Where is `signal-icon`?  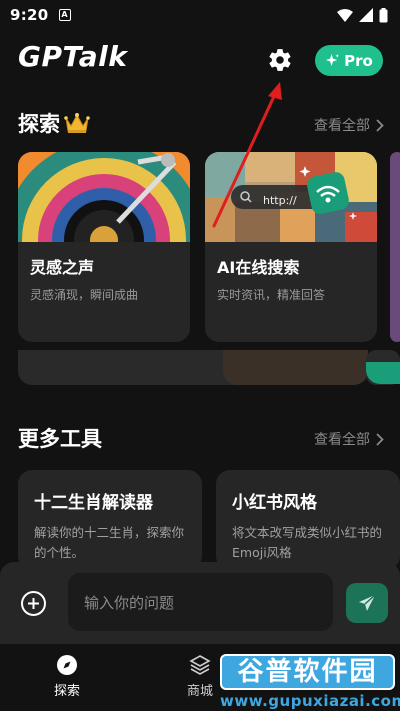 signal-icon is located at coordinates (366, 15).